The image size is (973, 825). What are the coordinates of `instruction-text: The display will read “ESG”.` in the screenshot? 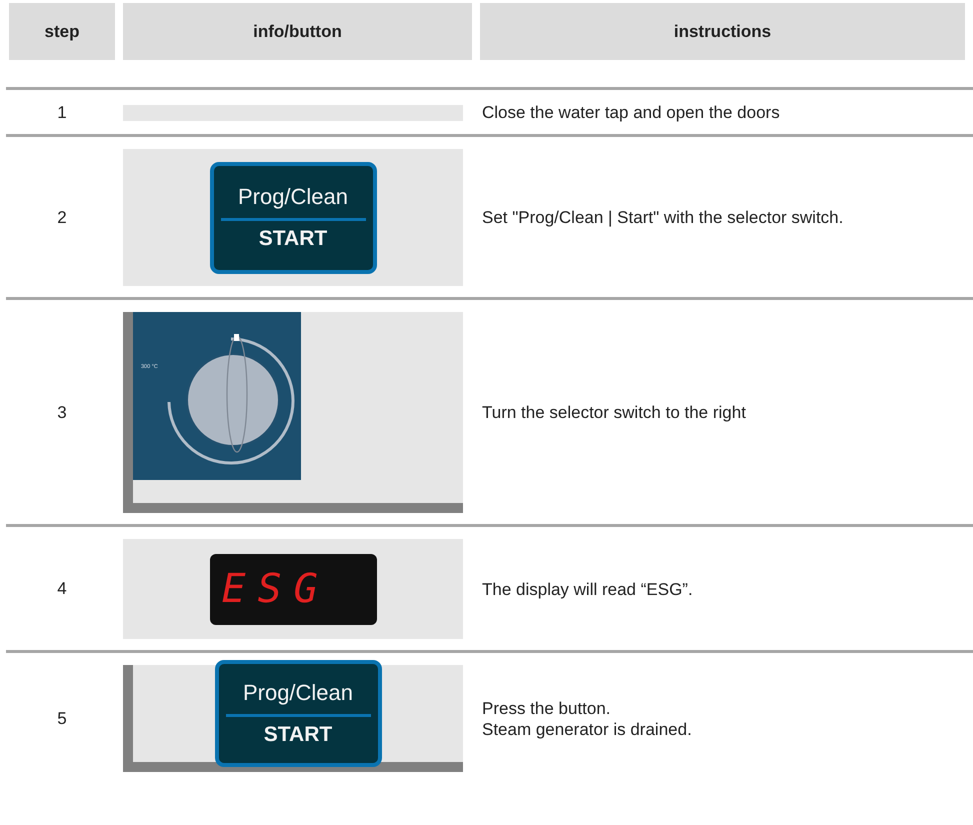 It's located at (588, 589).